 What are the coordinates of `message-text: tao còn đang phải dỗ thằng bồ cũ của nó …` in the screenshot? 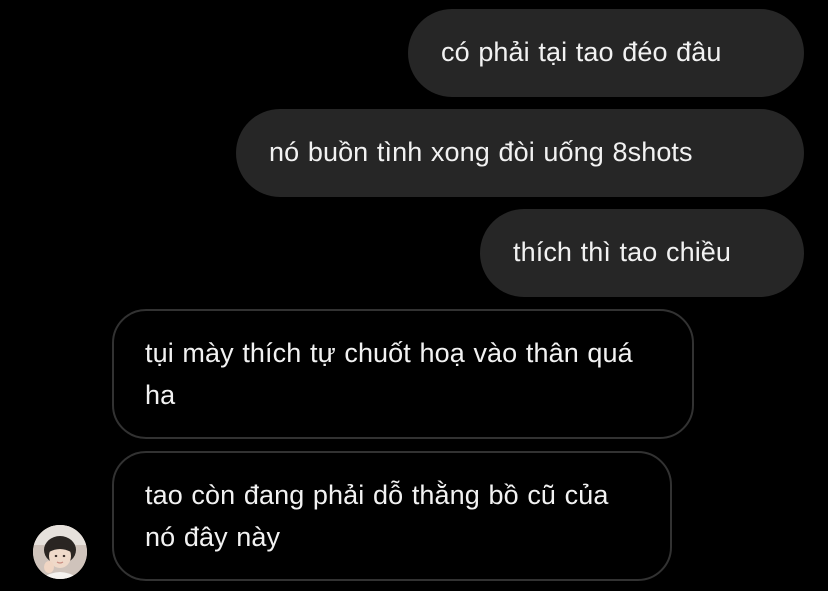 It's located at (377, 516).